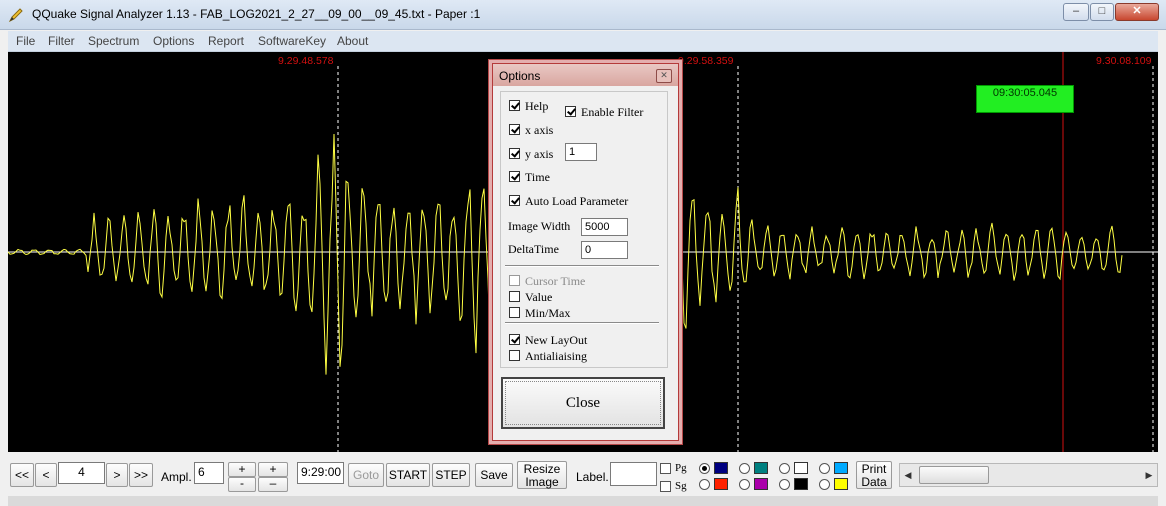 The height and width of the screenshot is (506, 1166). I want to click on dialog-close-button: Close, so click(583, 403).